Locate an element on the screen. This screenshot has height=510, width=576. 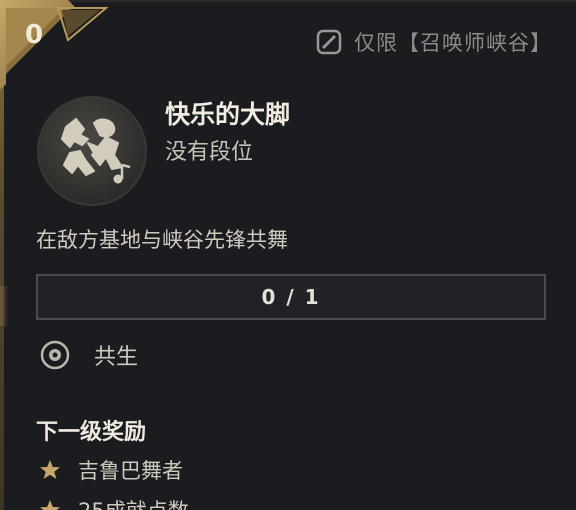
reward-label: 吉鲁巴舞者 is located at coordinates (130, 471).